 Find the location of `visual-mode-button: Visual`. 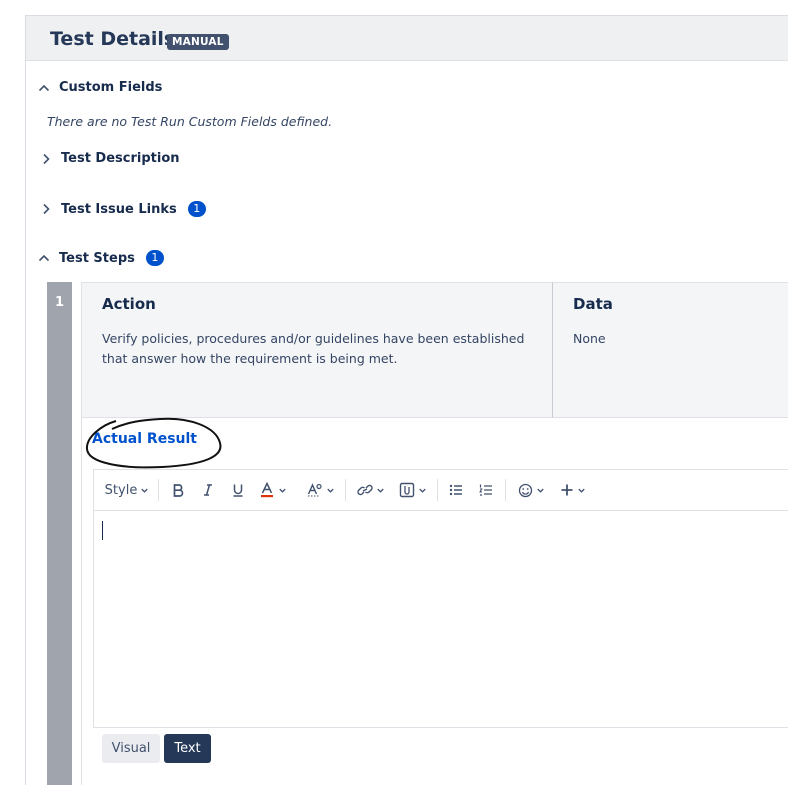

visual-mode-button: Visual is located at coordinates (131, 748).